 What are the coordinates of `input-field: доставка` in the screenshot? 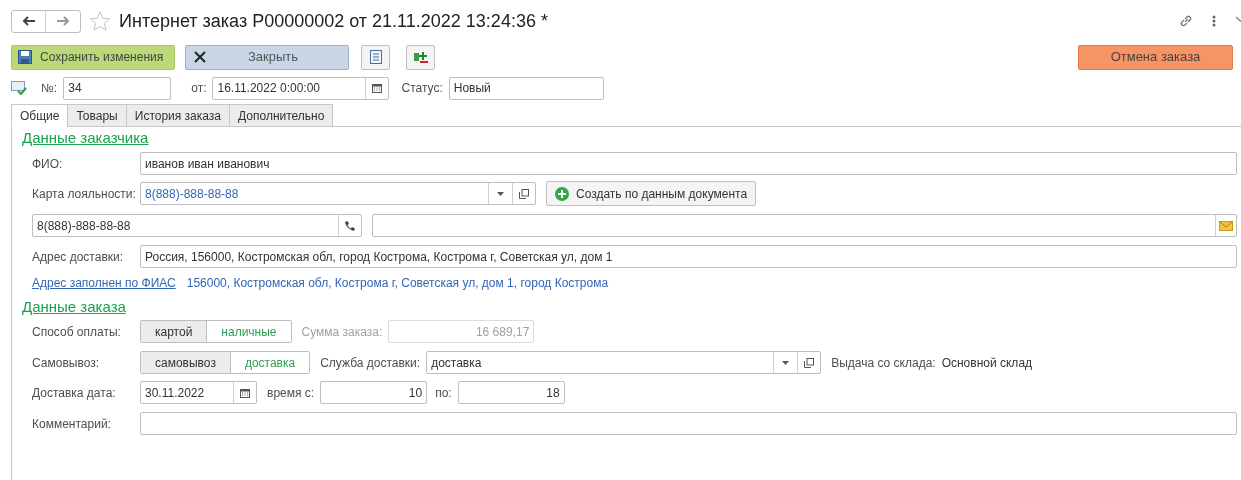 It's located at (624, 362).